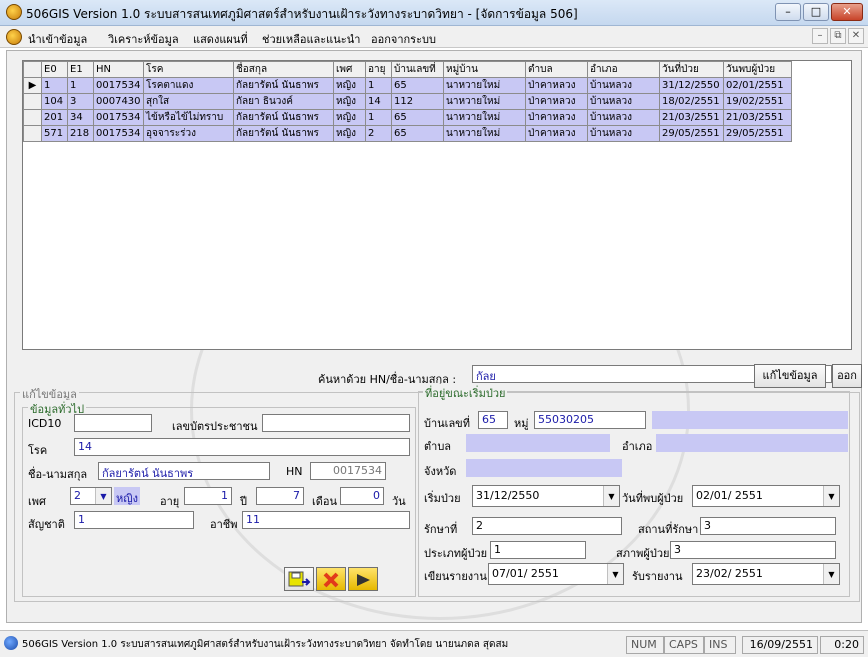 Image resolution: width=868 pixels, height=657 pixels. What do you see at coordinates (184, 471) in the screenshot?
I see `name-input: กัลยารัตน์ นันธาพร` at bounding box center [184, 471].